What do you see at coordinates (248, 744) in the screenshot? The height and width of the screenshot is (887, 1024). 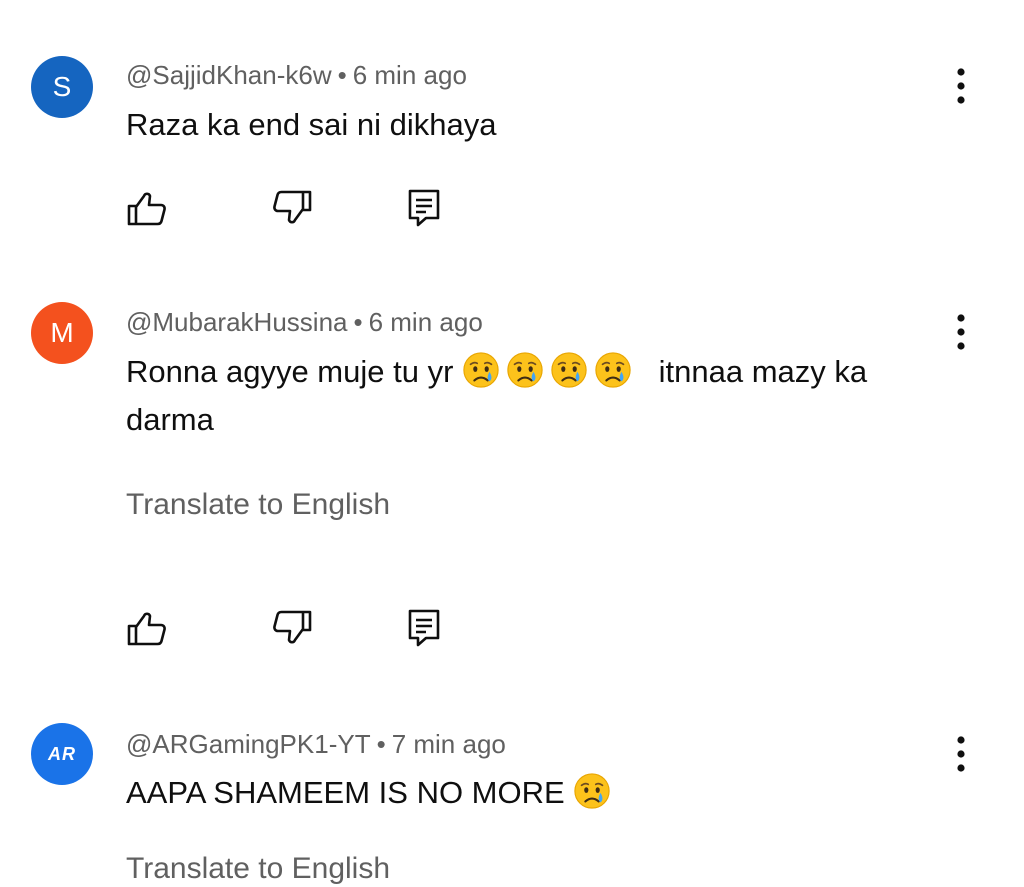 I see `comment-author: @ARGamingPK1-YT` at bounding box center [248, 744].